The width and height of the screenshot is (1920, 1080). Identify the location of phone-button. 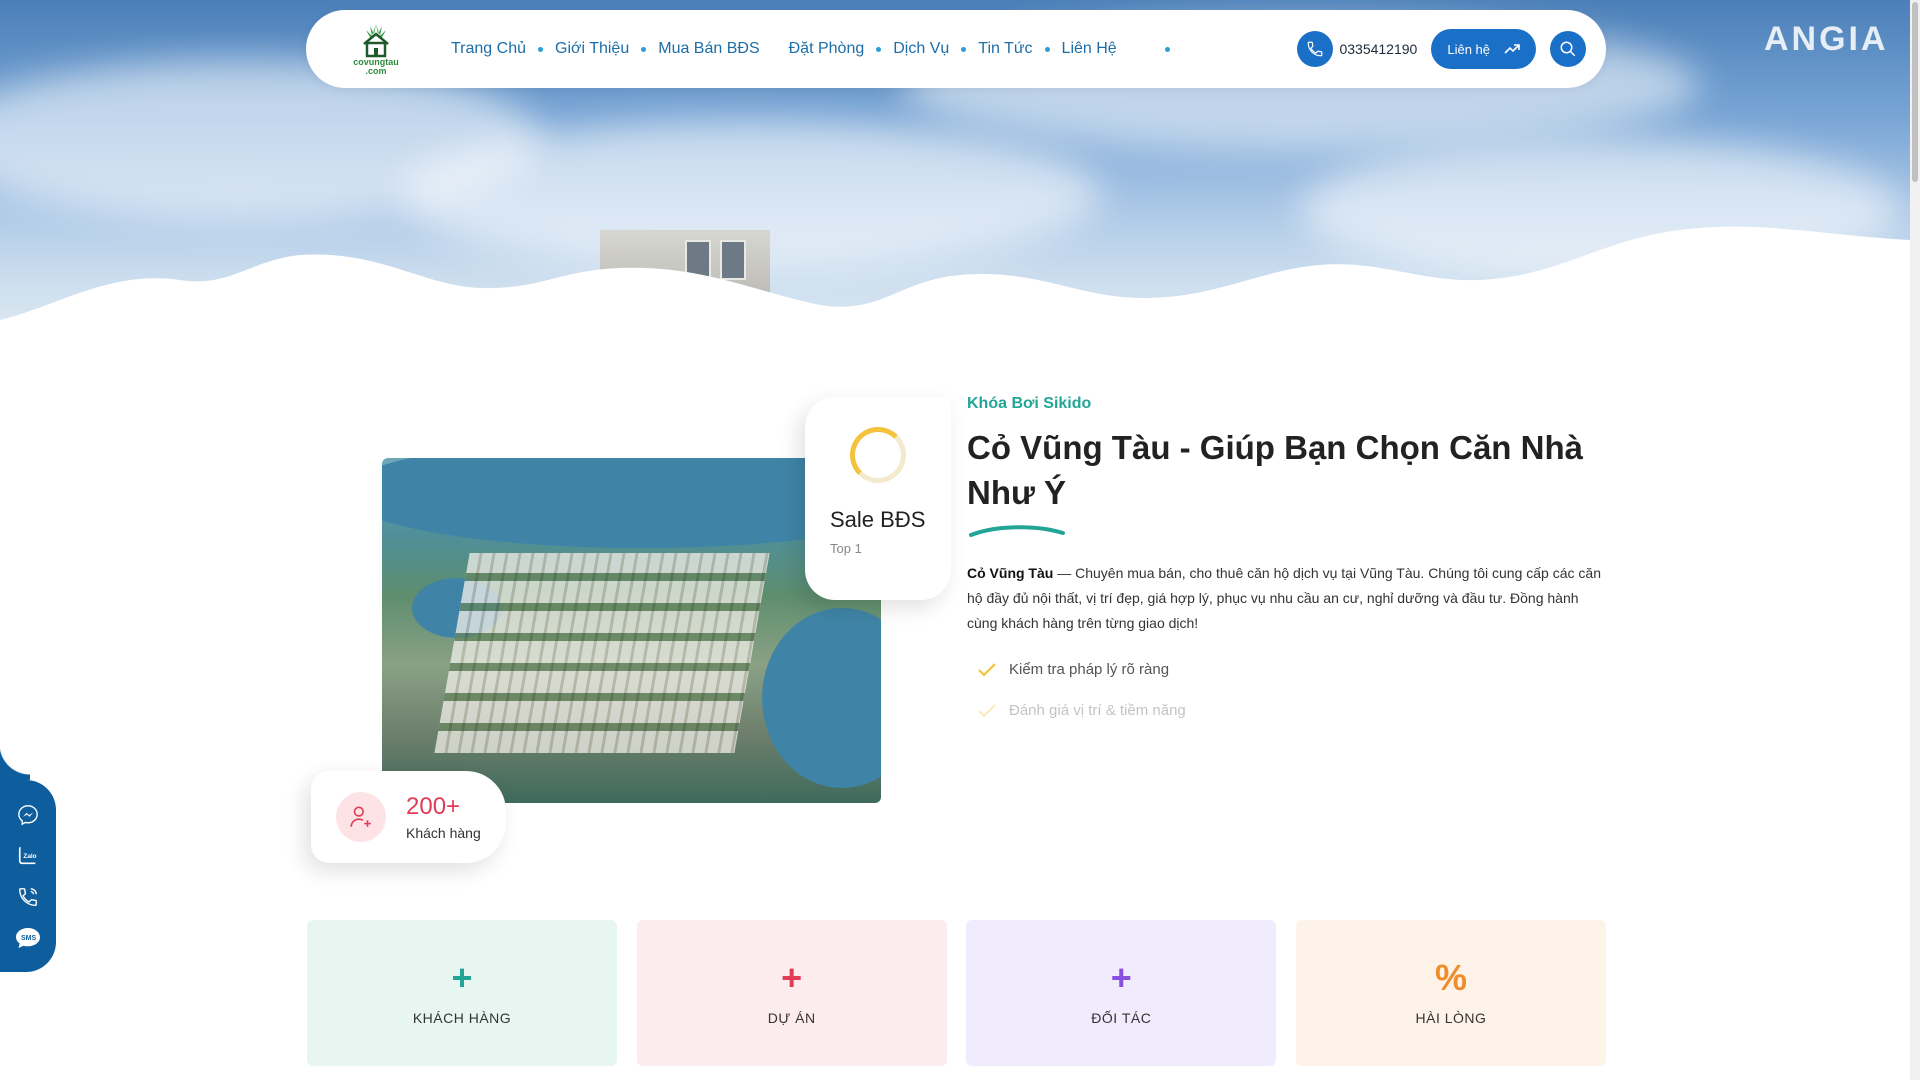
(28, 897).